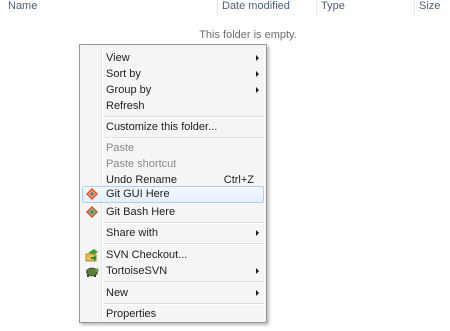 This screenshot has height=331, width=450. Describe the element at coordinates (137, 271) in the screenshot. I see `menu-item-label: TortoiseSVN` at that location.